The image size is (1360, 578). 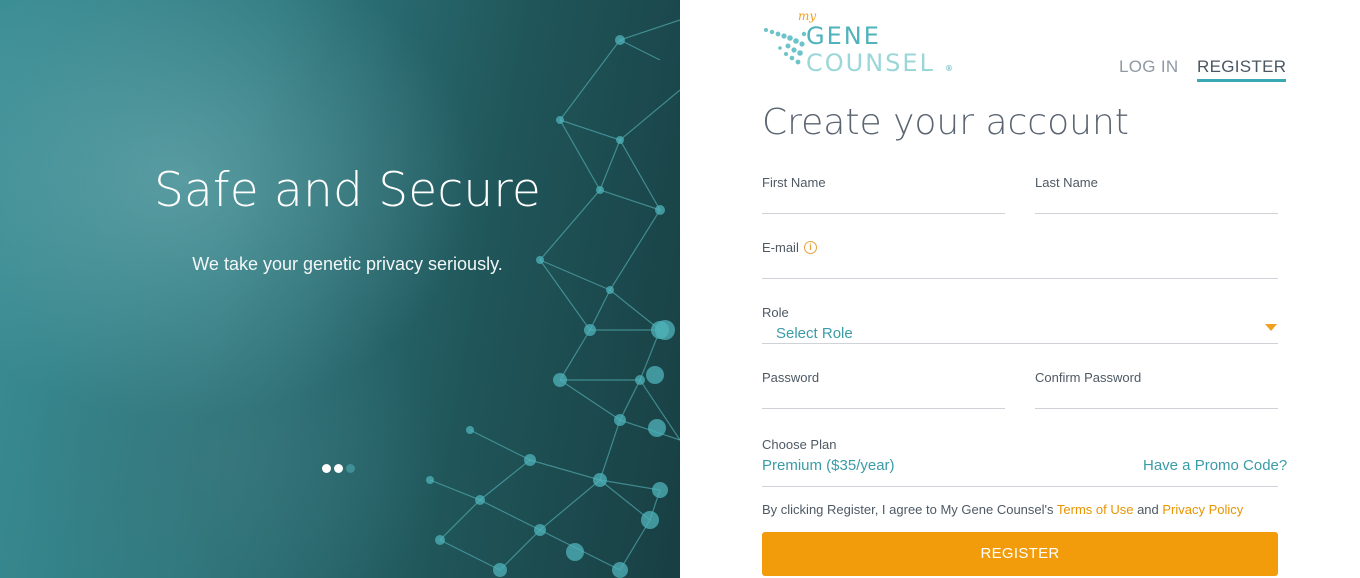 I want to click on hero-subtitle: We take your genetic privacy seriously., so click(x=347, y=264).